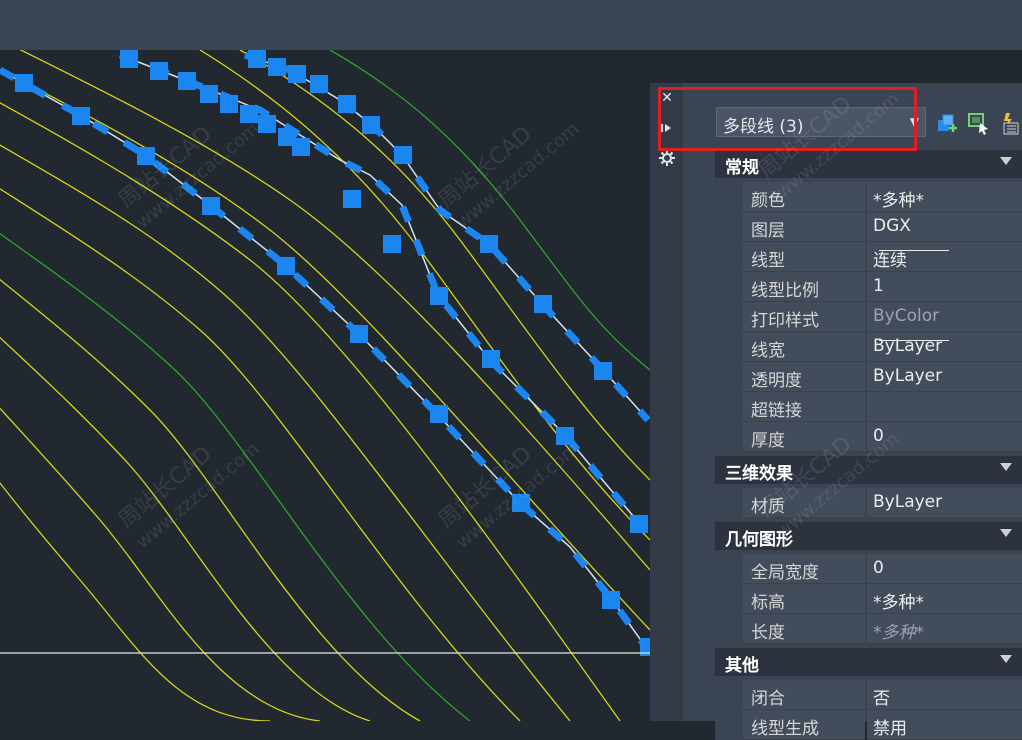 The width and height of the screenshot is (1022, 740). What do you see at coordinates (868, 164) in the screenshot?
I see `section-header: 常规` at bounding box center [868, 164].